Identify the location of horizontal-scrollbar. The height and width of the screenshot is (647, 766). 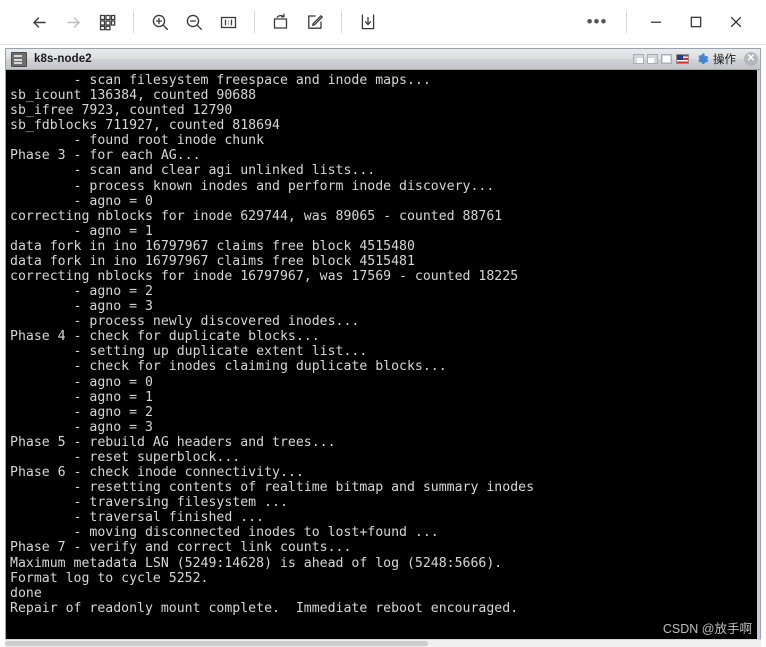
(383, 643).